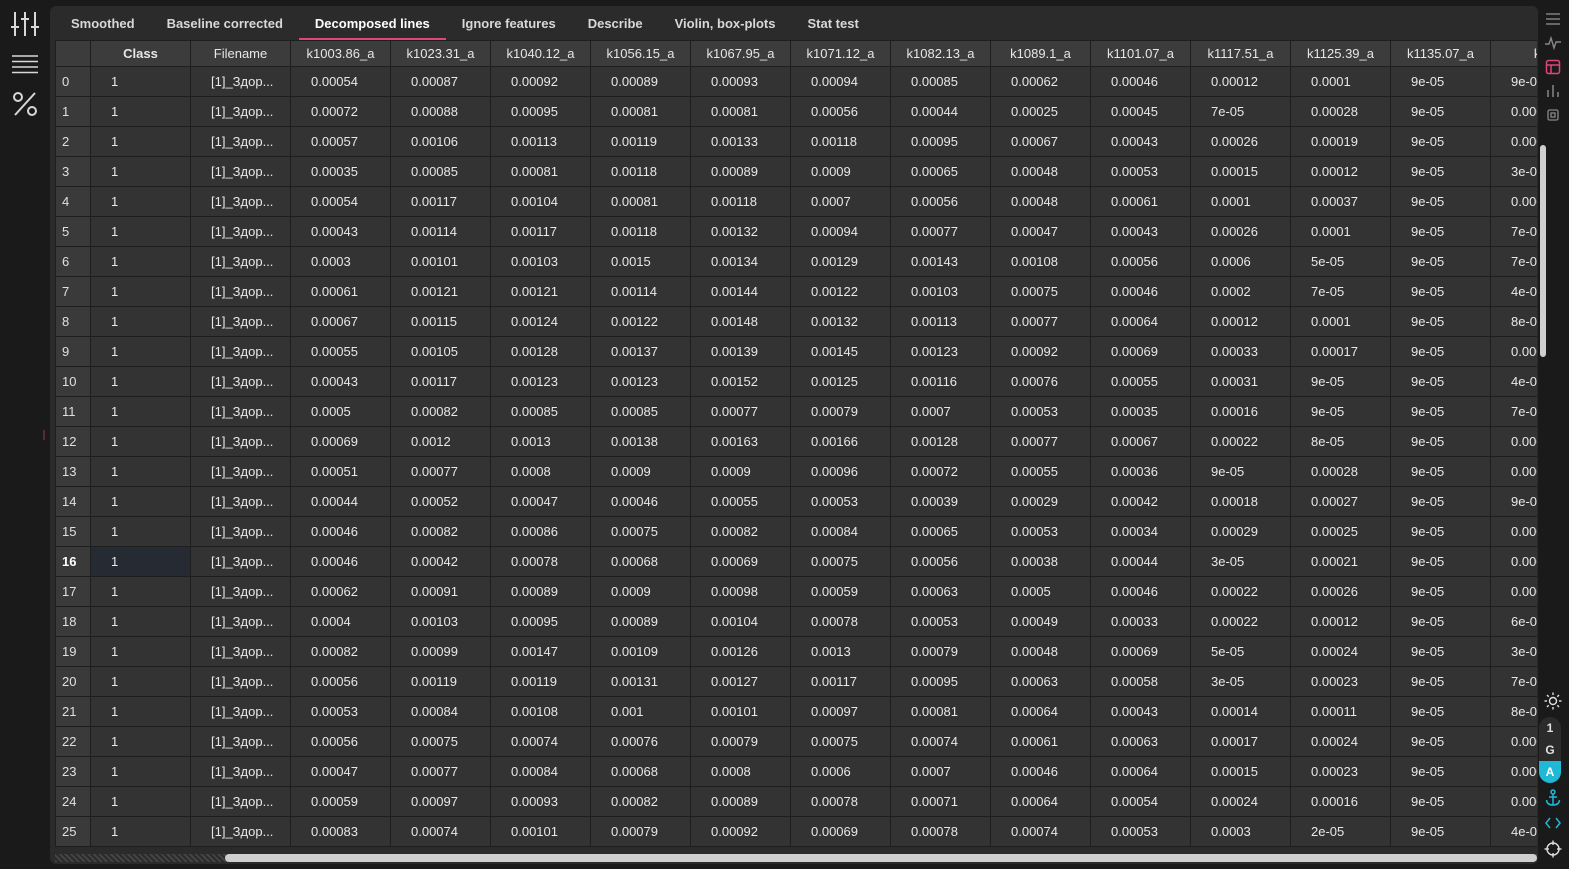  What do you see at coordinates (73, 171) in the screenshot?
I see `row-index: 3` at bounding box center [73, 171].